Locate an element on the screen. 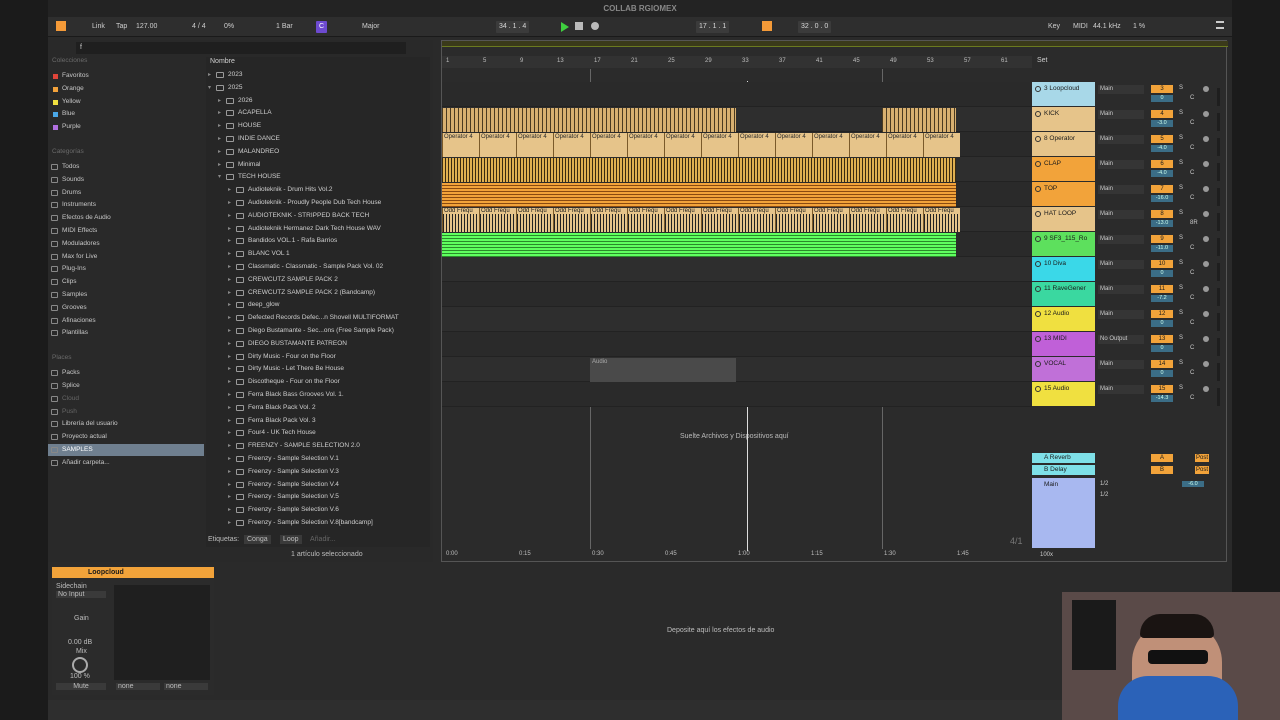 This screenshot has width=1280, height=720. track-header: 15 Audio Main 15 -14.3 S C is located at coordinates (1129, 394).